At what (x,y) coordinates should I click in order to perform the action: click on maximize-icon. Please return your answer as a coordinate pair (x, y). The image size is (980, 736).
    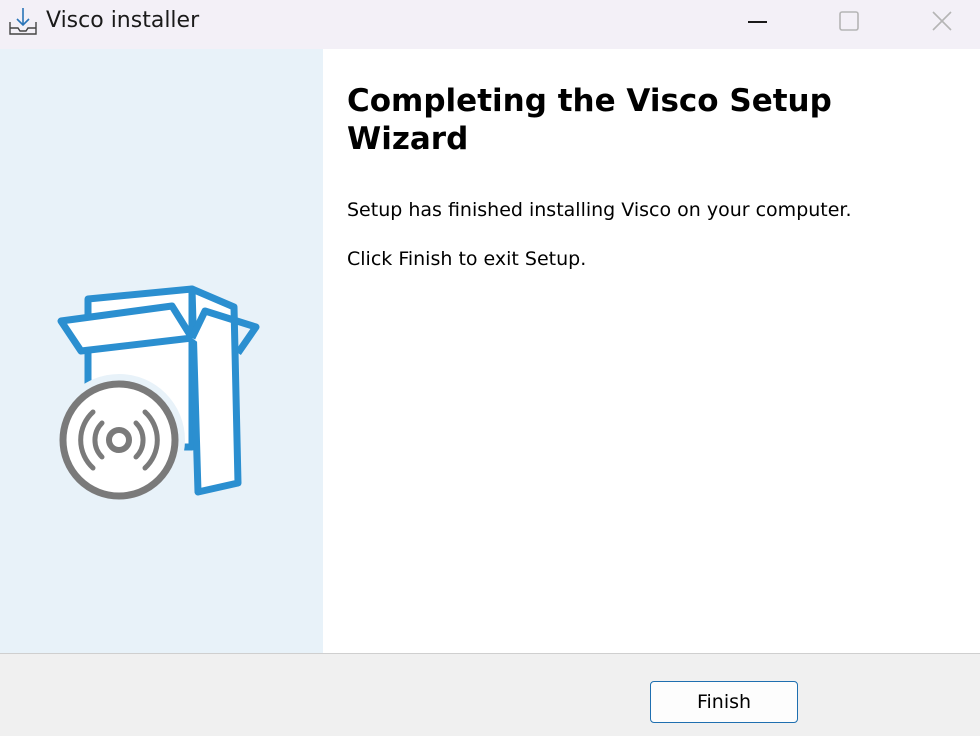
    Looking at the image, I should click on (849, 21).